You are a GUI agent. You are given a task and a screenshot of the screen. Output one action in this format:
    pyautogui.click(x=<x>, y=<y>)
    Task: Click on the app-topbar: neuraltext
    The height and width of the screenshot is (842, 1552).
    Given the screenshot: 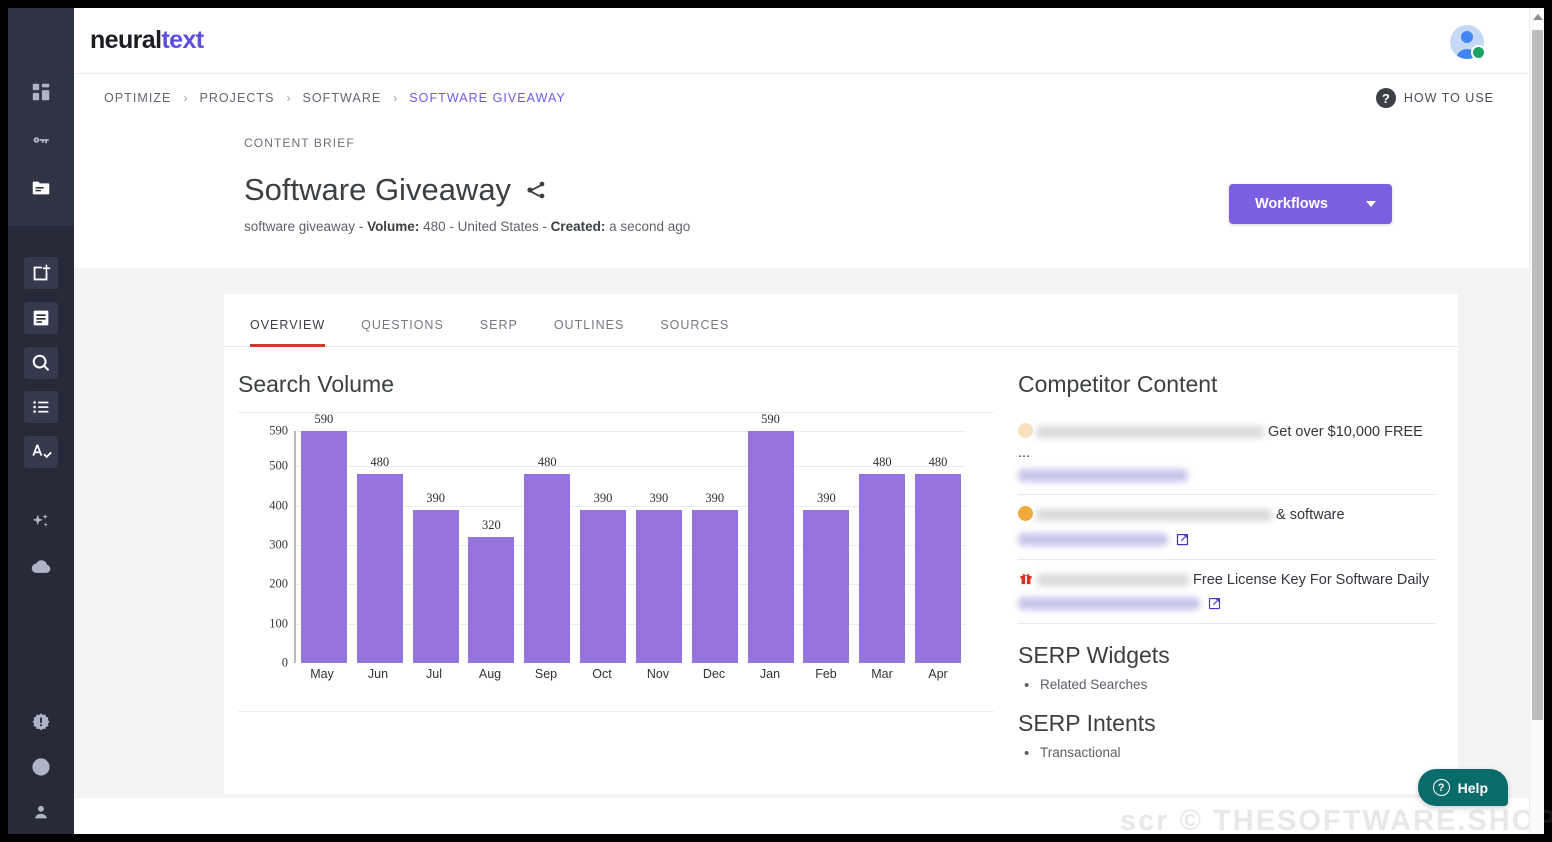 What is the action you would take?
    pyautogui.click(x=802, y=41)
    